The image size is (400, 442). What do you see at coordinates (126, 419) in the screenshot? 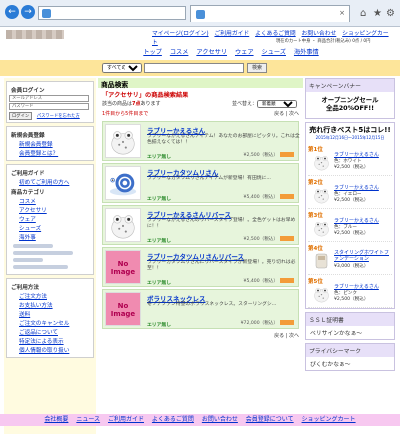
I see `footer-guide: ご利用ガイド` at bounding box center [126, 419].